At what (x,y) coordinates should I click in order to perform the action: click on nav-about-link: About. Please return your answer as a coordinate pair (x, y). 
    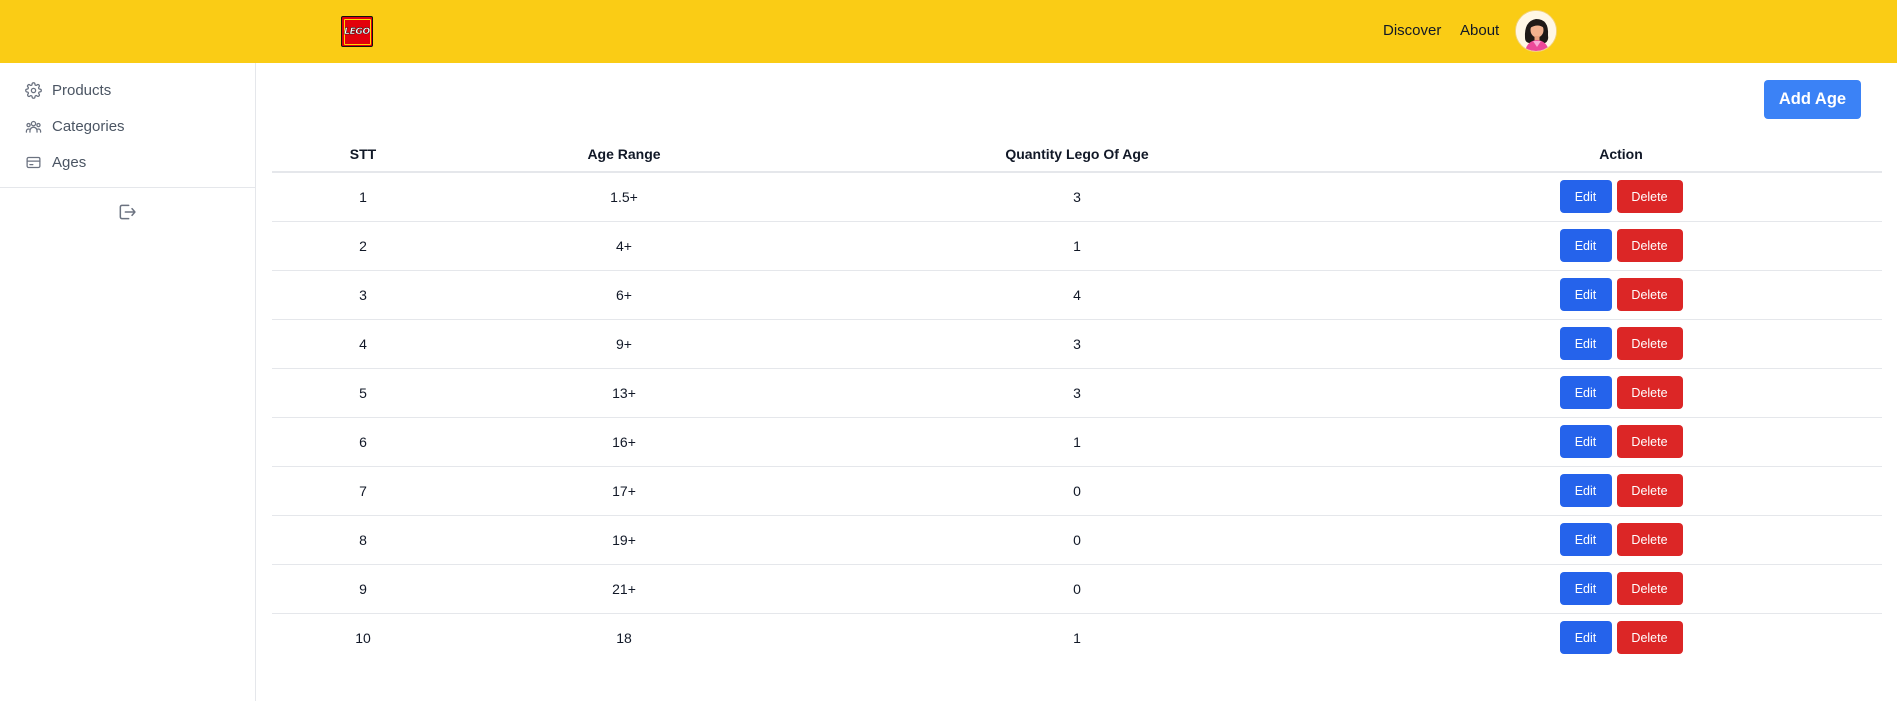
    Looking at the image, I should click on (1479, 30).